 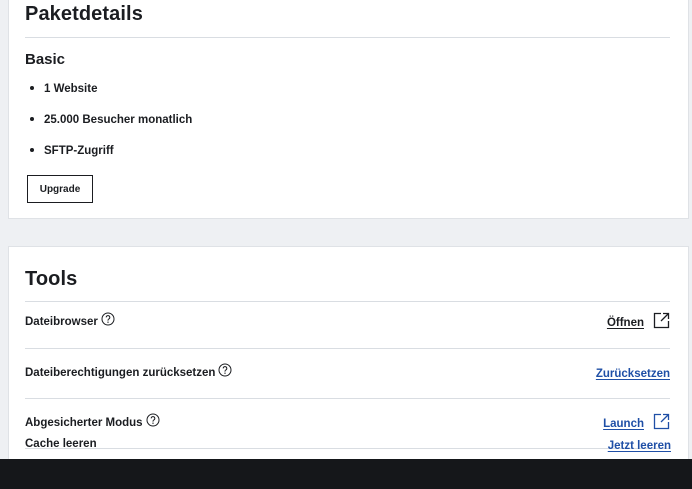 I want to click on tool-action: Launch, so click(x=636, y=424).